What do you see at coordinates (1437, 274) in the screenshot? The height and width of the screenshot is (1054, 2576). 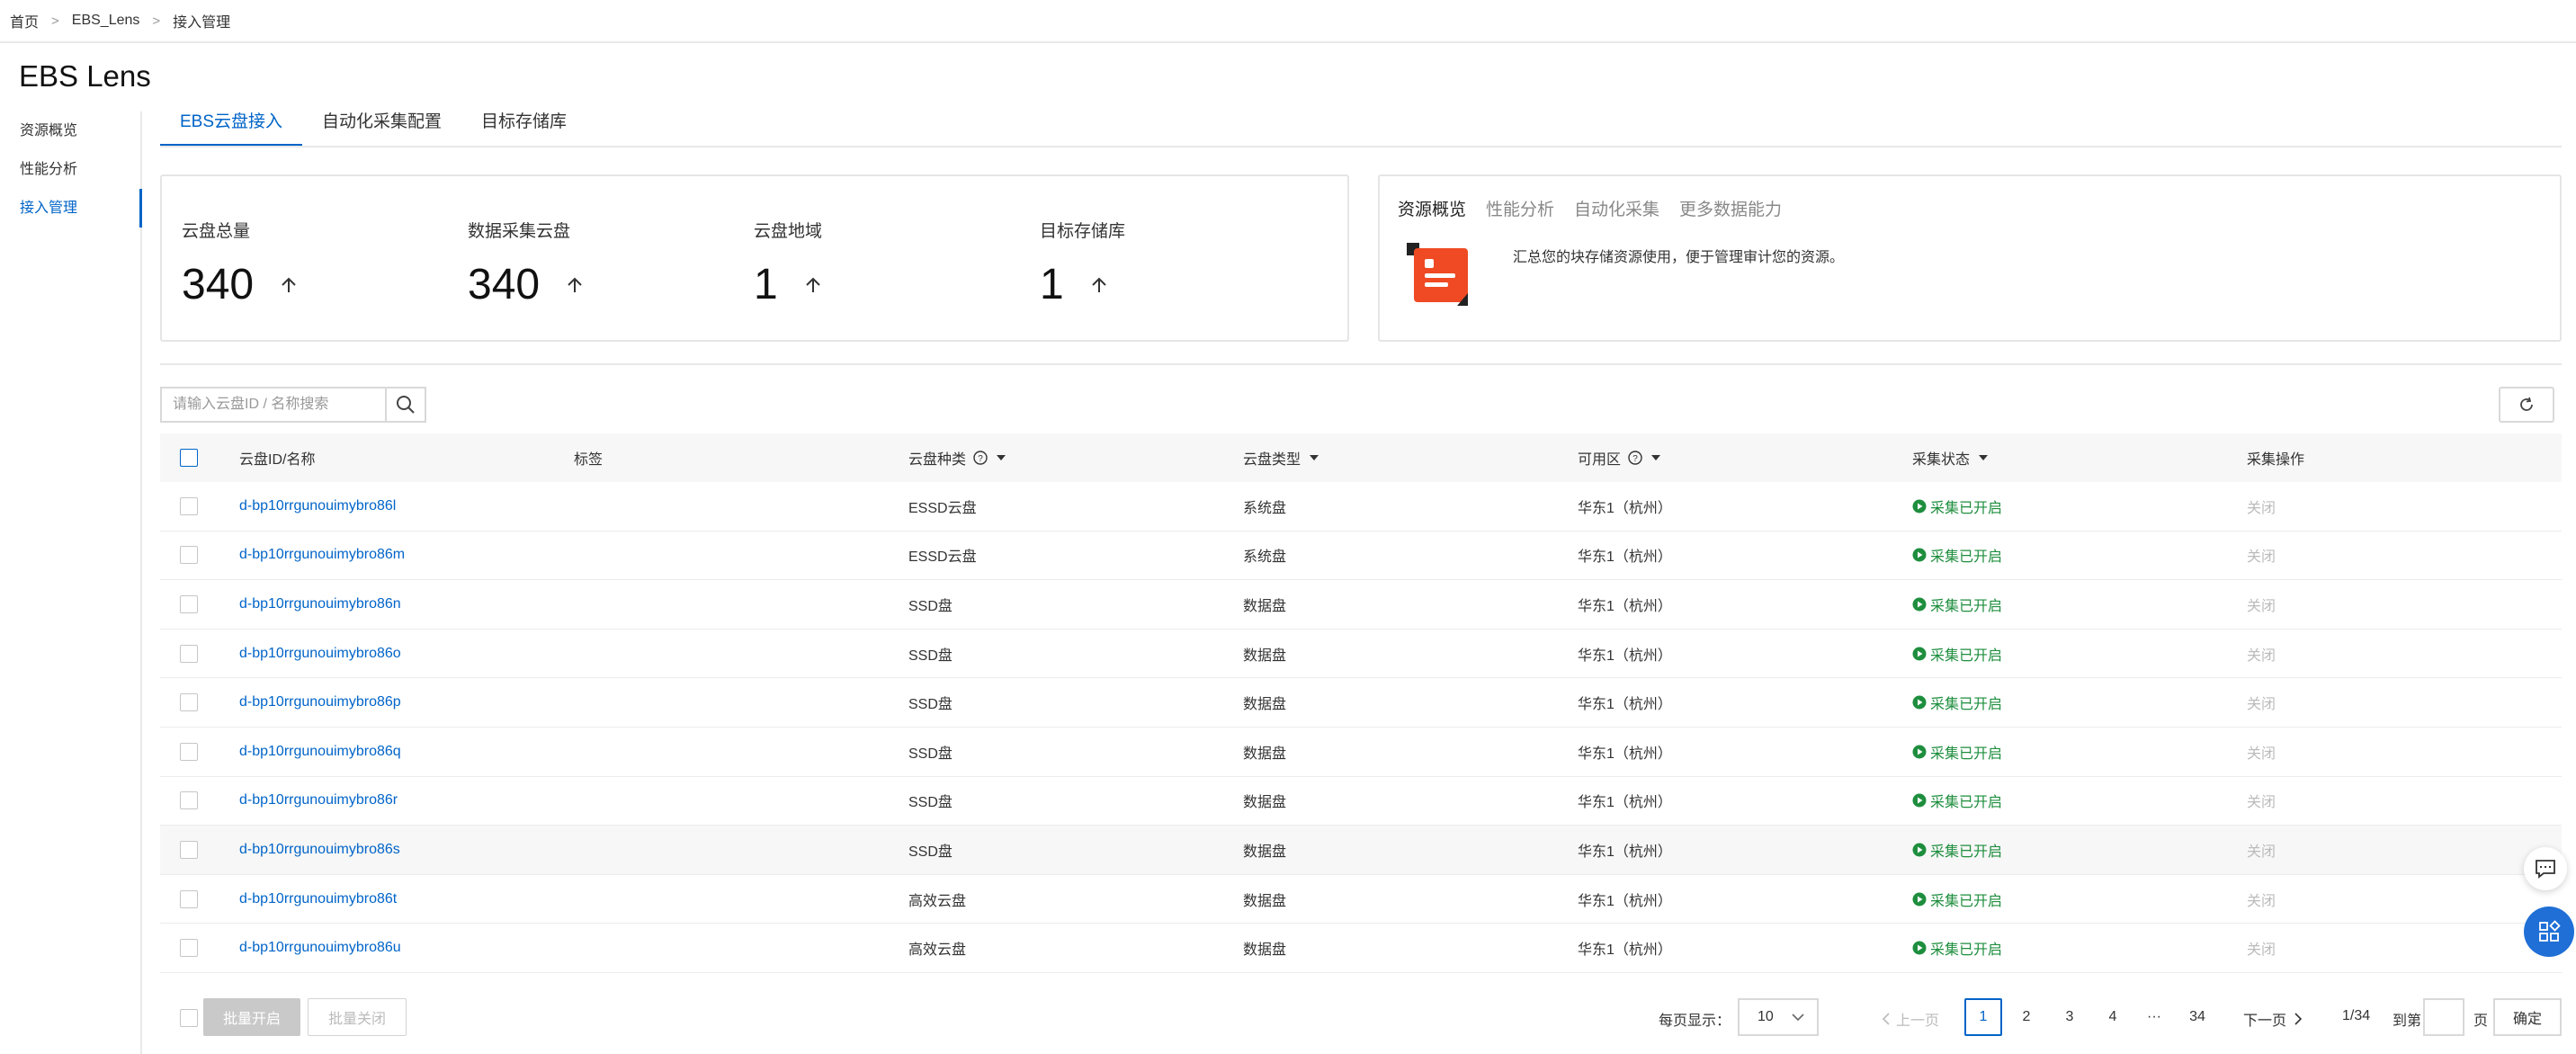 I see `document-illustration-icon` at bounding box center [1437, 274].